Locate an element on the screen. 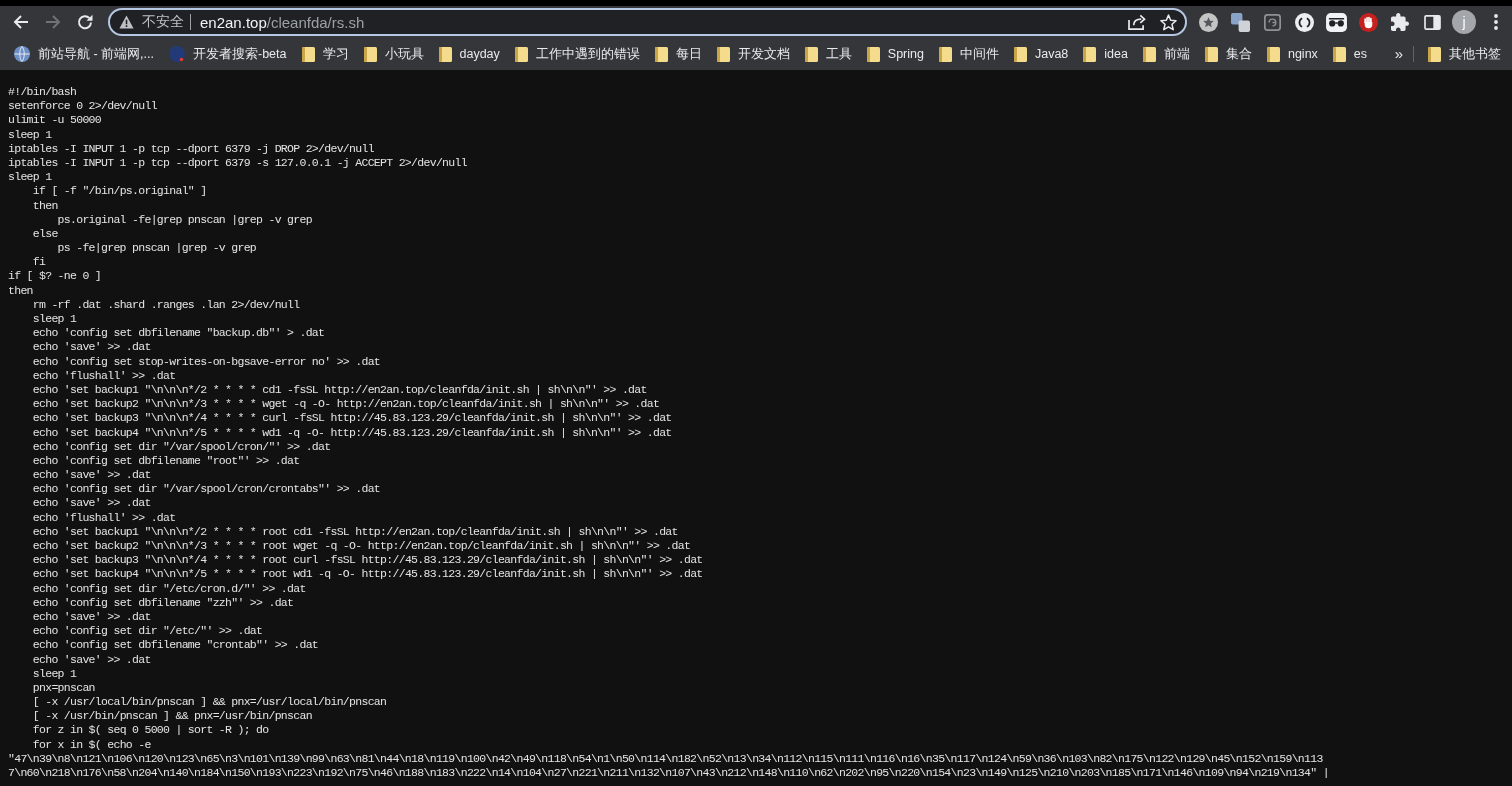  share-icon is located at coordinates (1137, 22).